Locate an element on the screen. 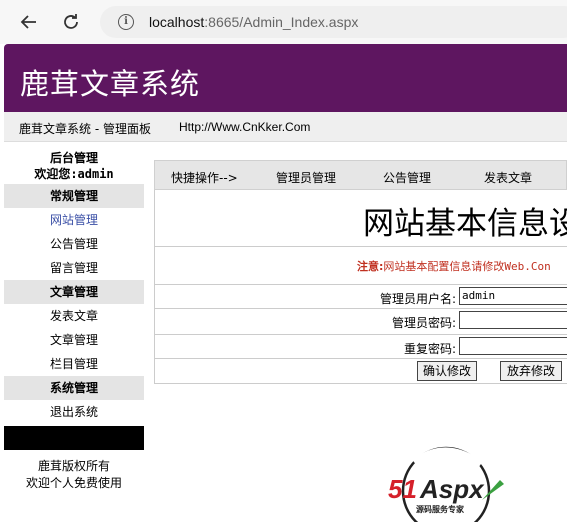 The image size is (567, 522). banner: 鹿茸文章系统 is located at coordinates (285, 78).